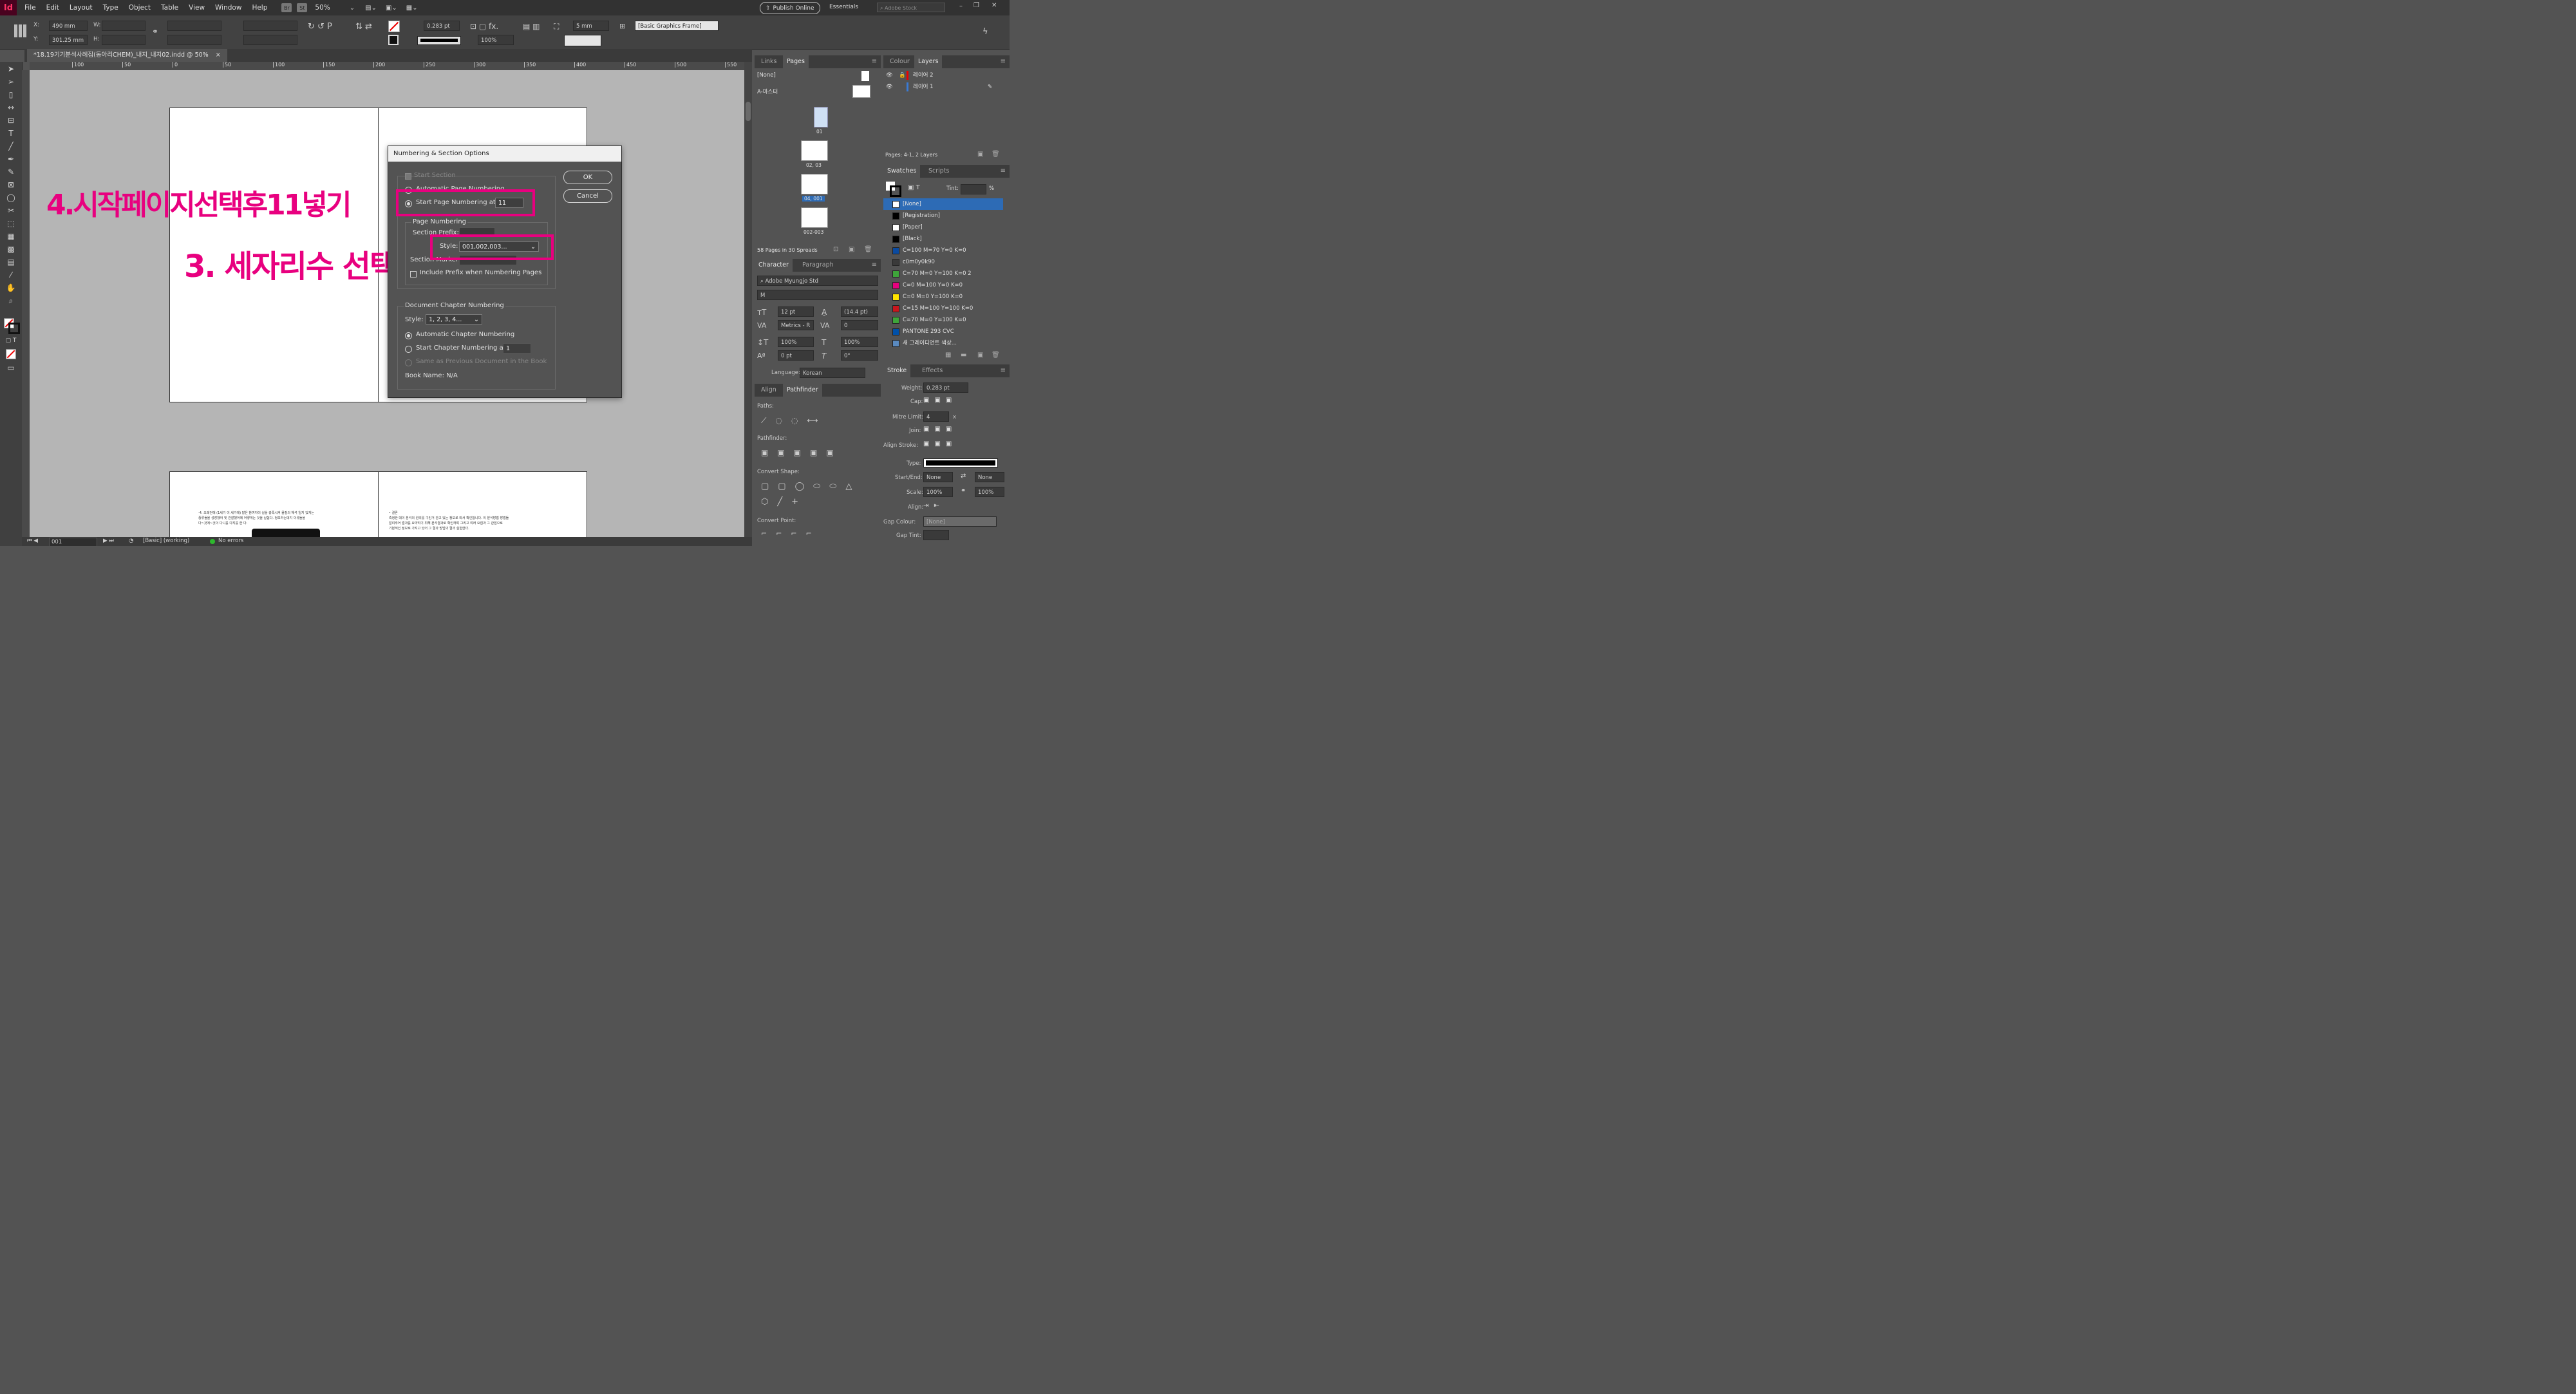 This screenshot has width=2576, height=1394. I want to click on pathfinder-buttons-icon: ▣▣▣▣▣, so click(802, 452).